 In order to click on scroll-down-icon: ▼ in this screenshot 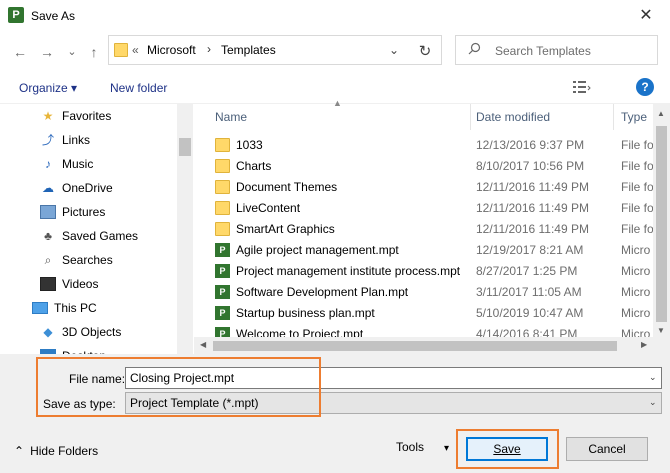, I will do `click(661, 330)`.